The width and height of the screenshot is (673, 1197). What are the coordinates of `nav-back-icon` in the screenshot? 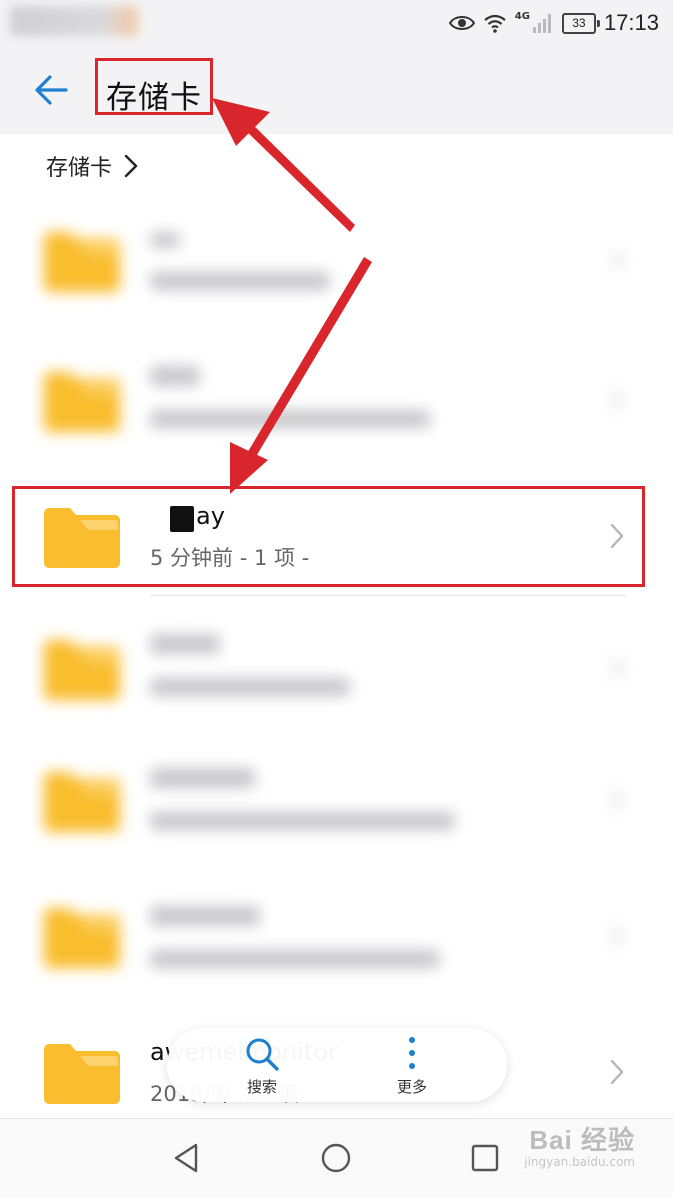 It's located at (187, 1158).